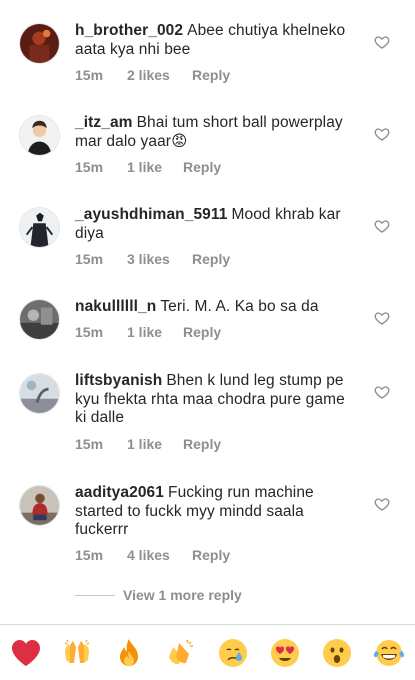  I want to click on comment-username: _ayushdhiman_5911, so click(151, 214).